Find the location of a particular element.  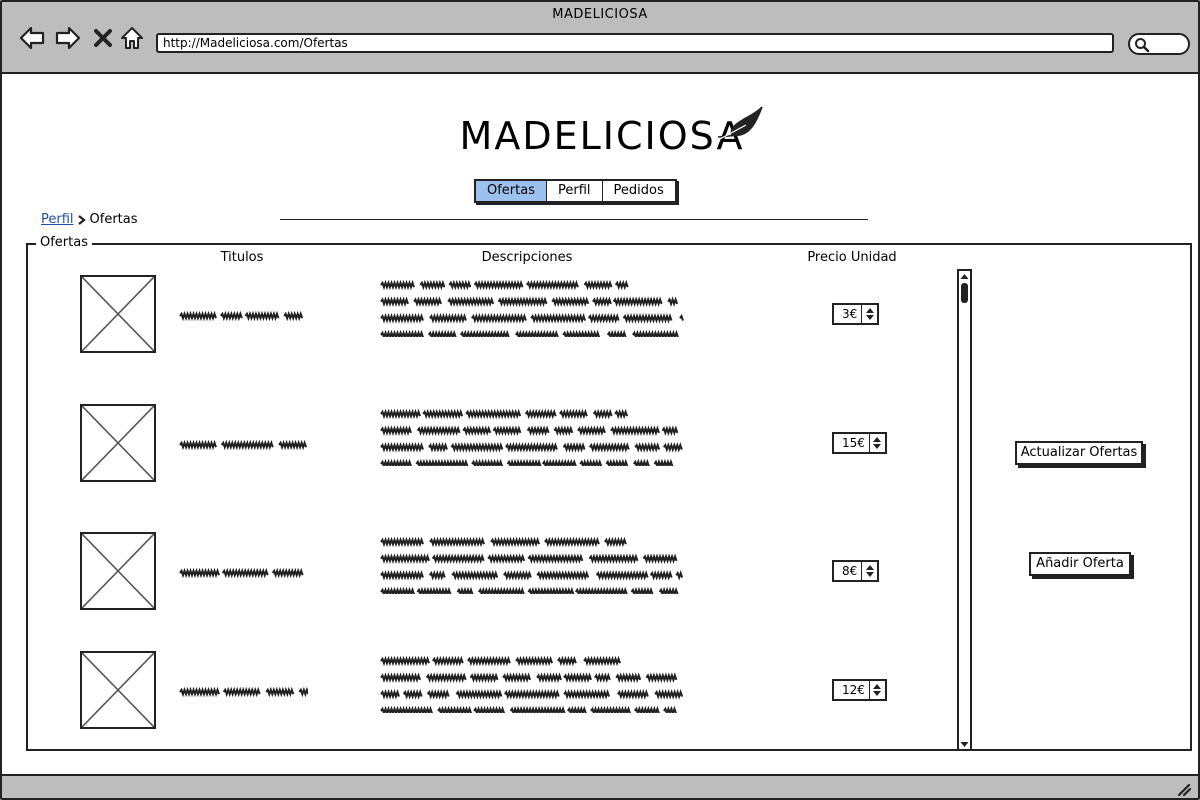

price-value: 3€ is located at coordinates (850, 314).